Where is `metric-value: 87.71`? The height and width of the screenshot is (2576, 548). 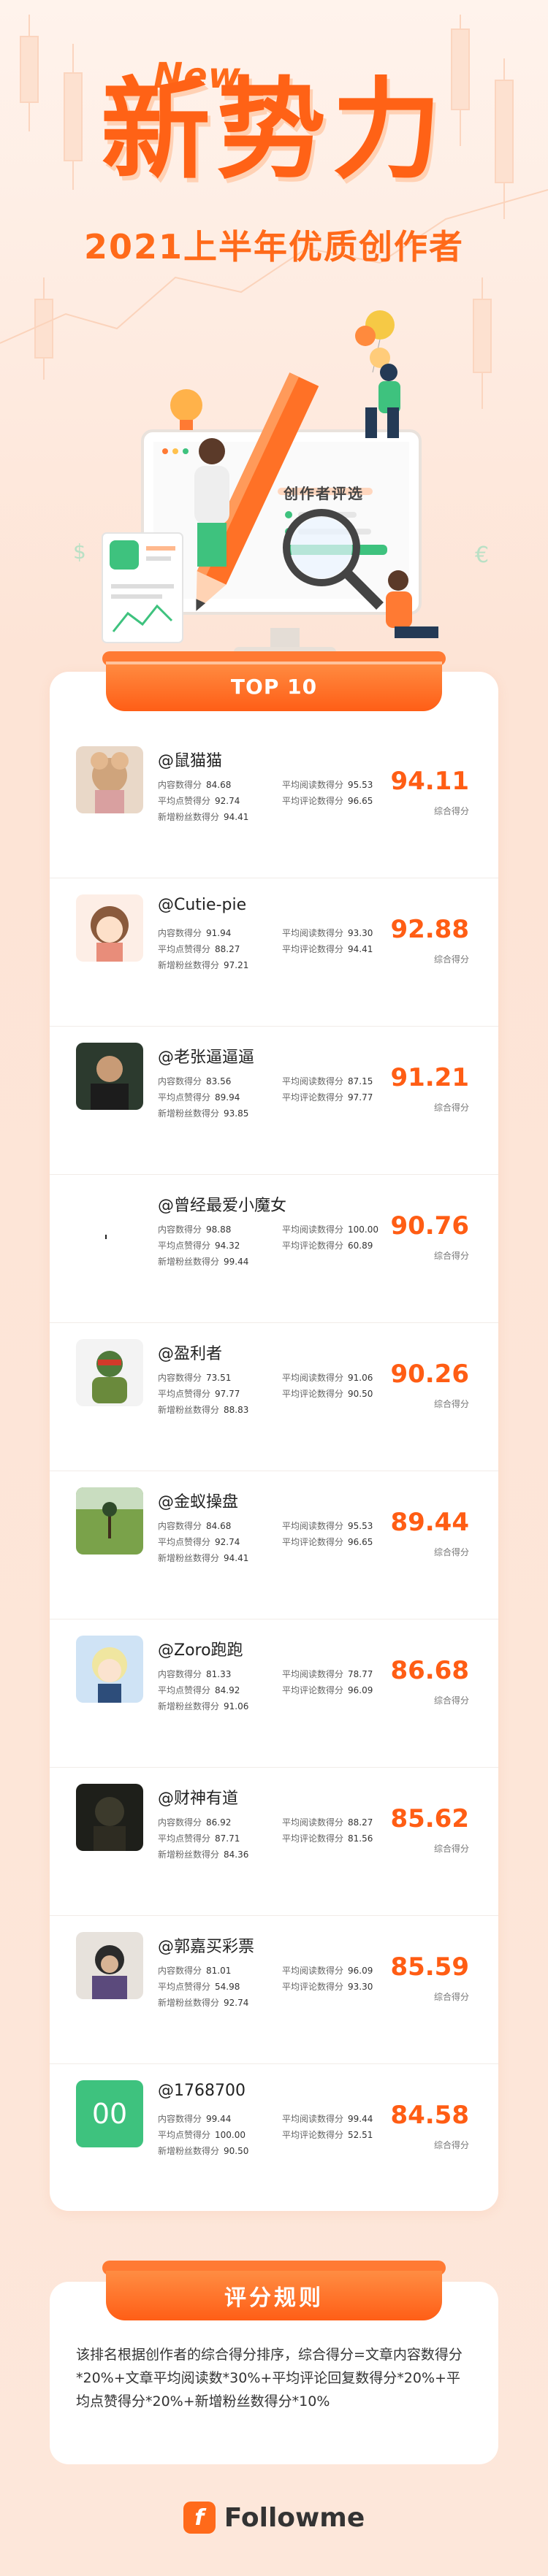
metric-value: 87.71 is located at coordinates (227, 1838).